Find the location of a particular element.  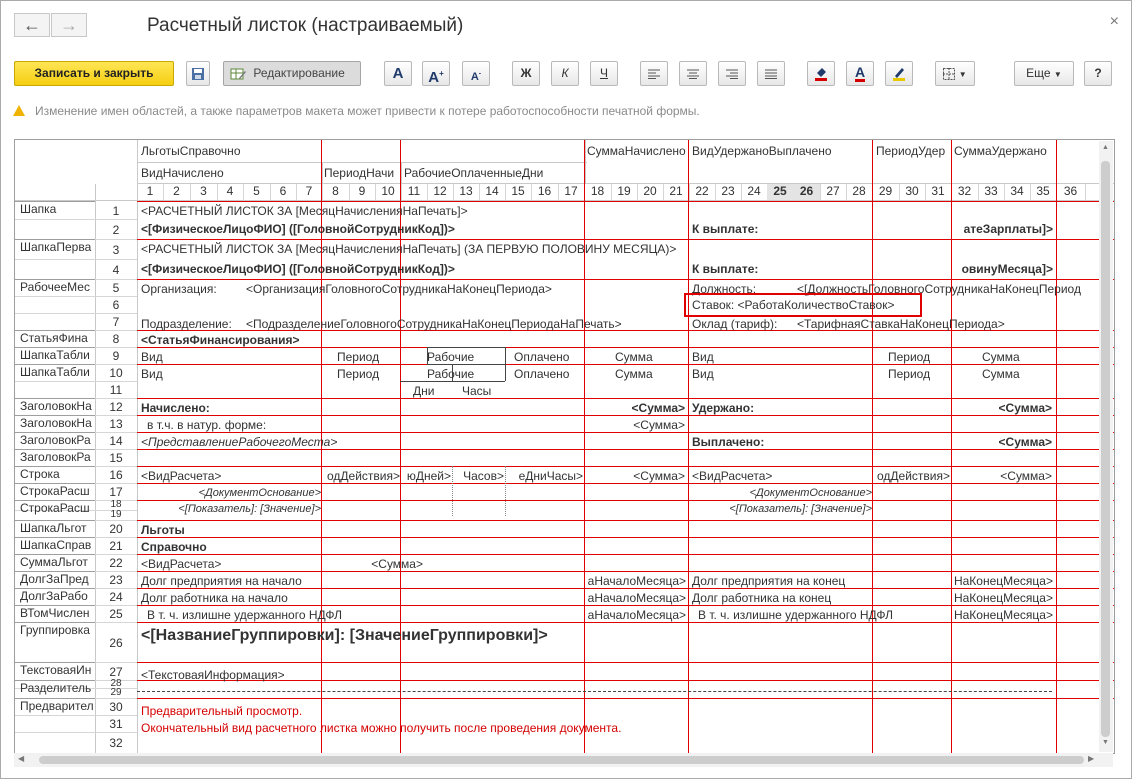

cell-r12-nachisleno: Начислено: is located at coordinates (175, 408).